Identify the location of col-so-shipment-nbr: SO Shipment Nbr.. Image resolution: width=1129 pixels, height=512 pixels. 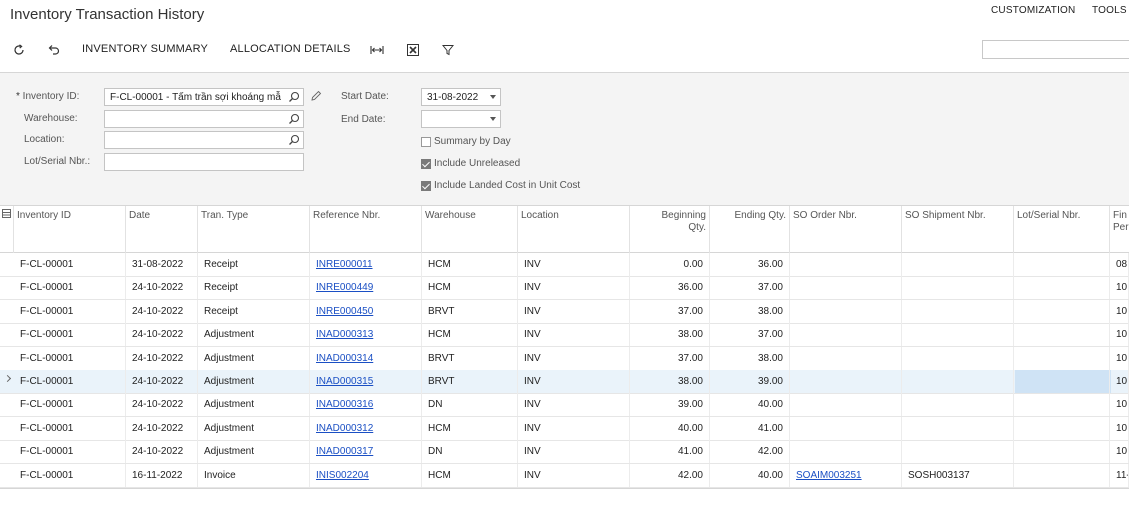
(958, 229).